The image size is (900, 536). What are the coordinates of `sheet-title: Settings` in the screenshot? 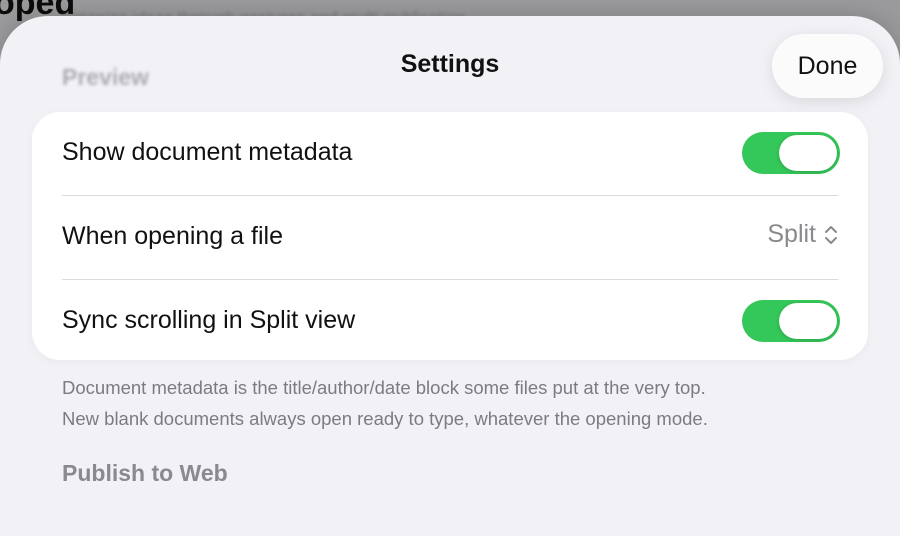 It's located at (450, 64).